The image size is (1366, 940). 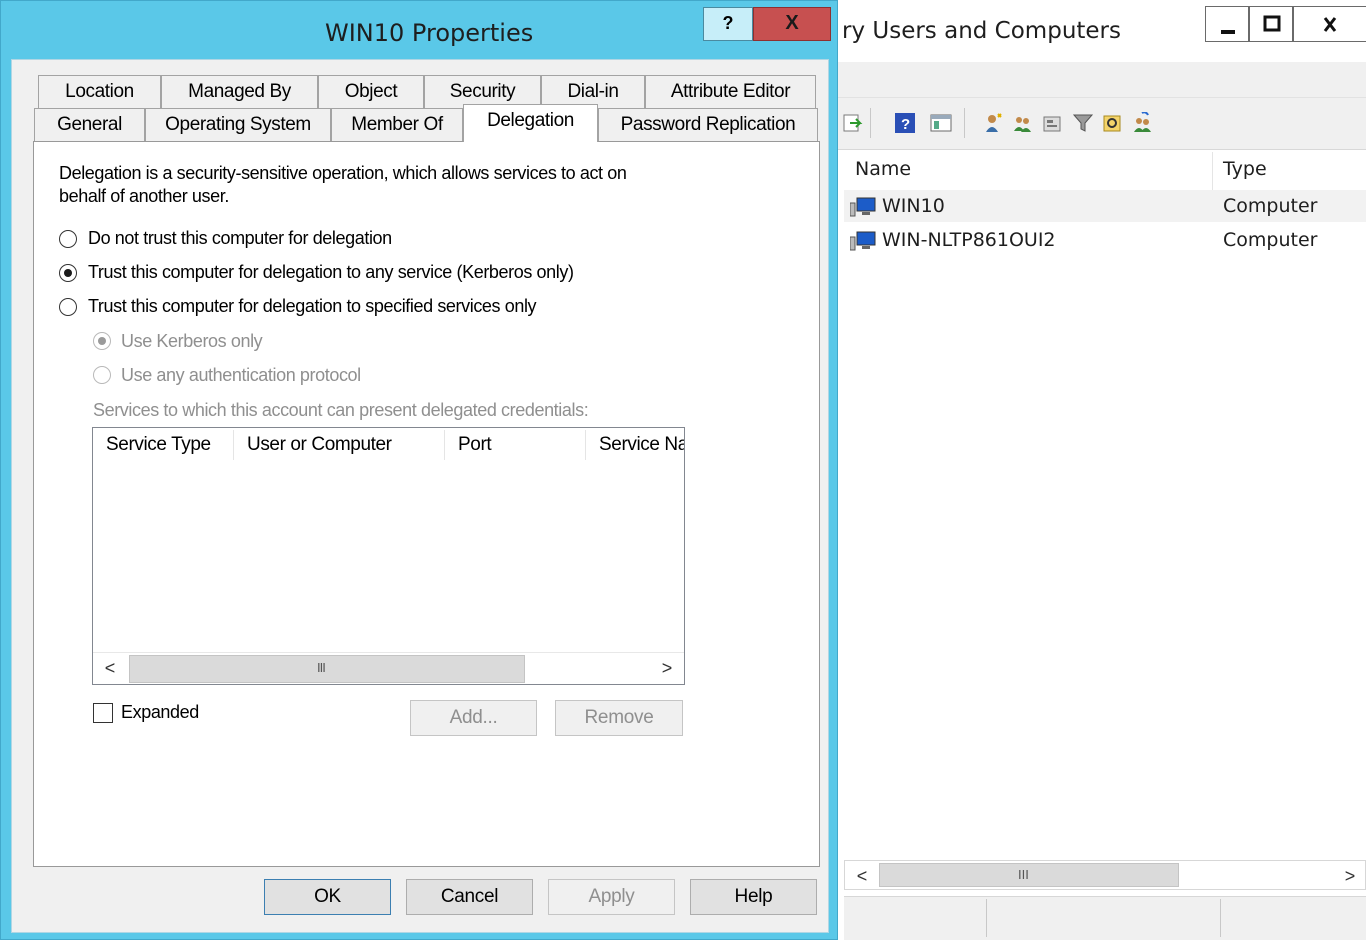 What do you see at coordinates (1113, 123) in the screenshot?
I see `find-icon` at bounding box center [1113, 123].